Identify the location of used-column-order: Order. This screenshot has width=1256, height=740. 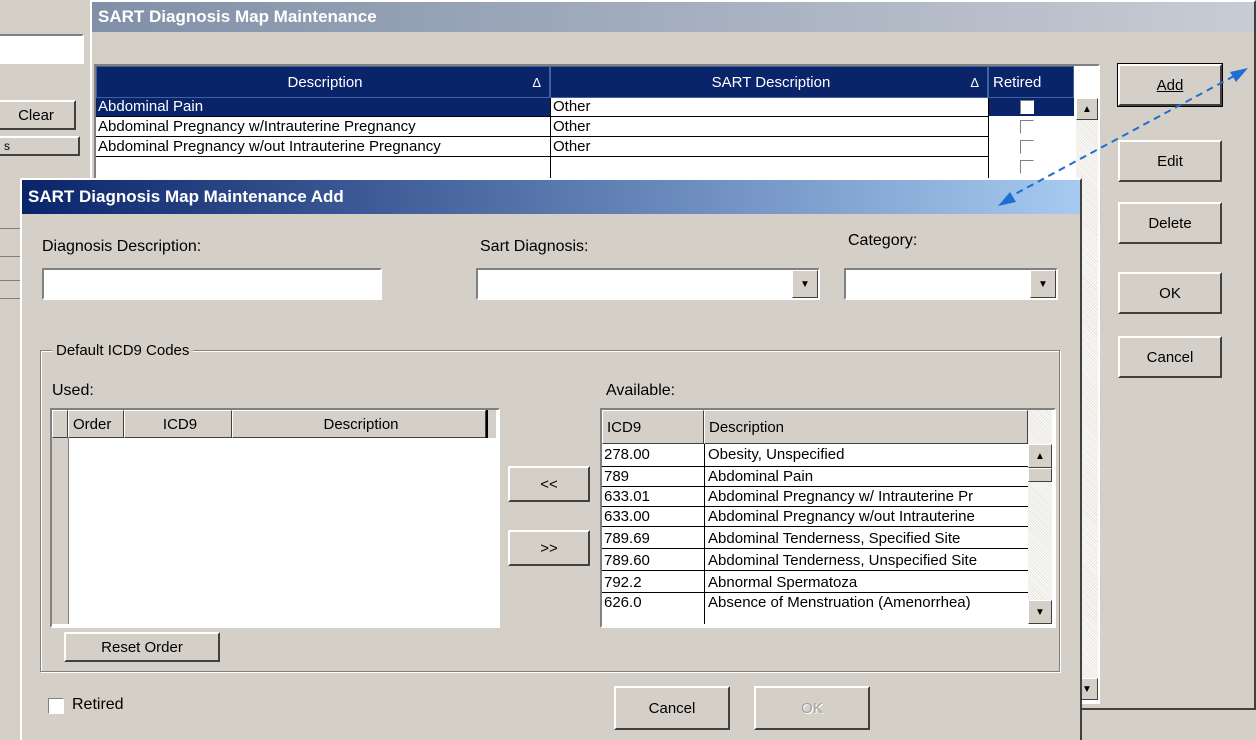
(96, 424).